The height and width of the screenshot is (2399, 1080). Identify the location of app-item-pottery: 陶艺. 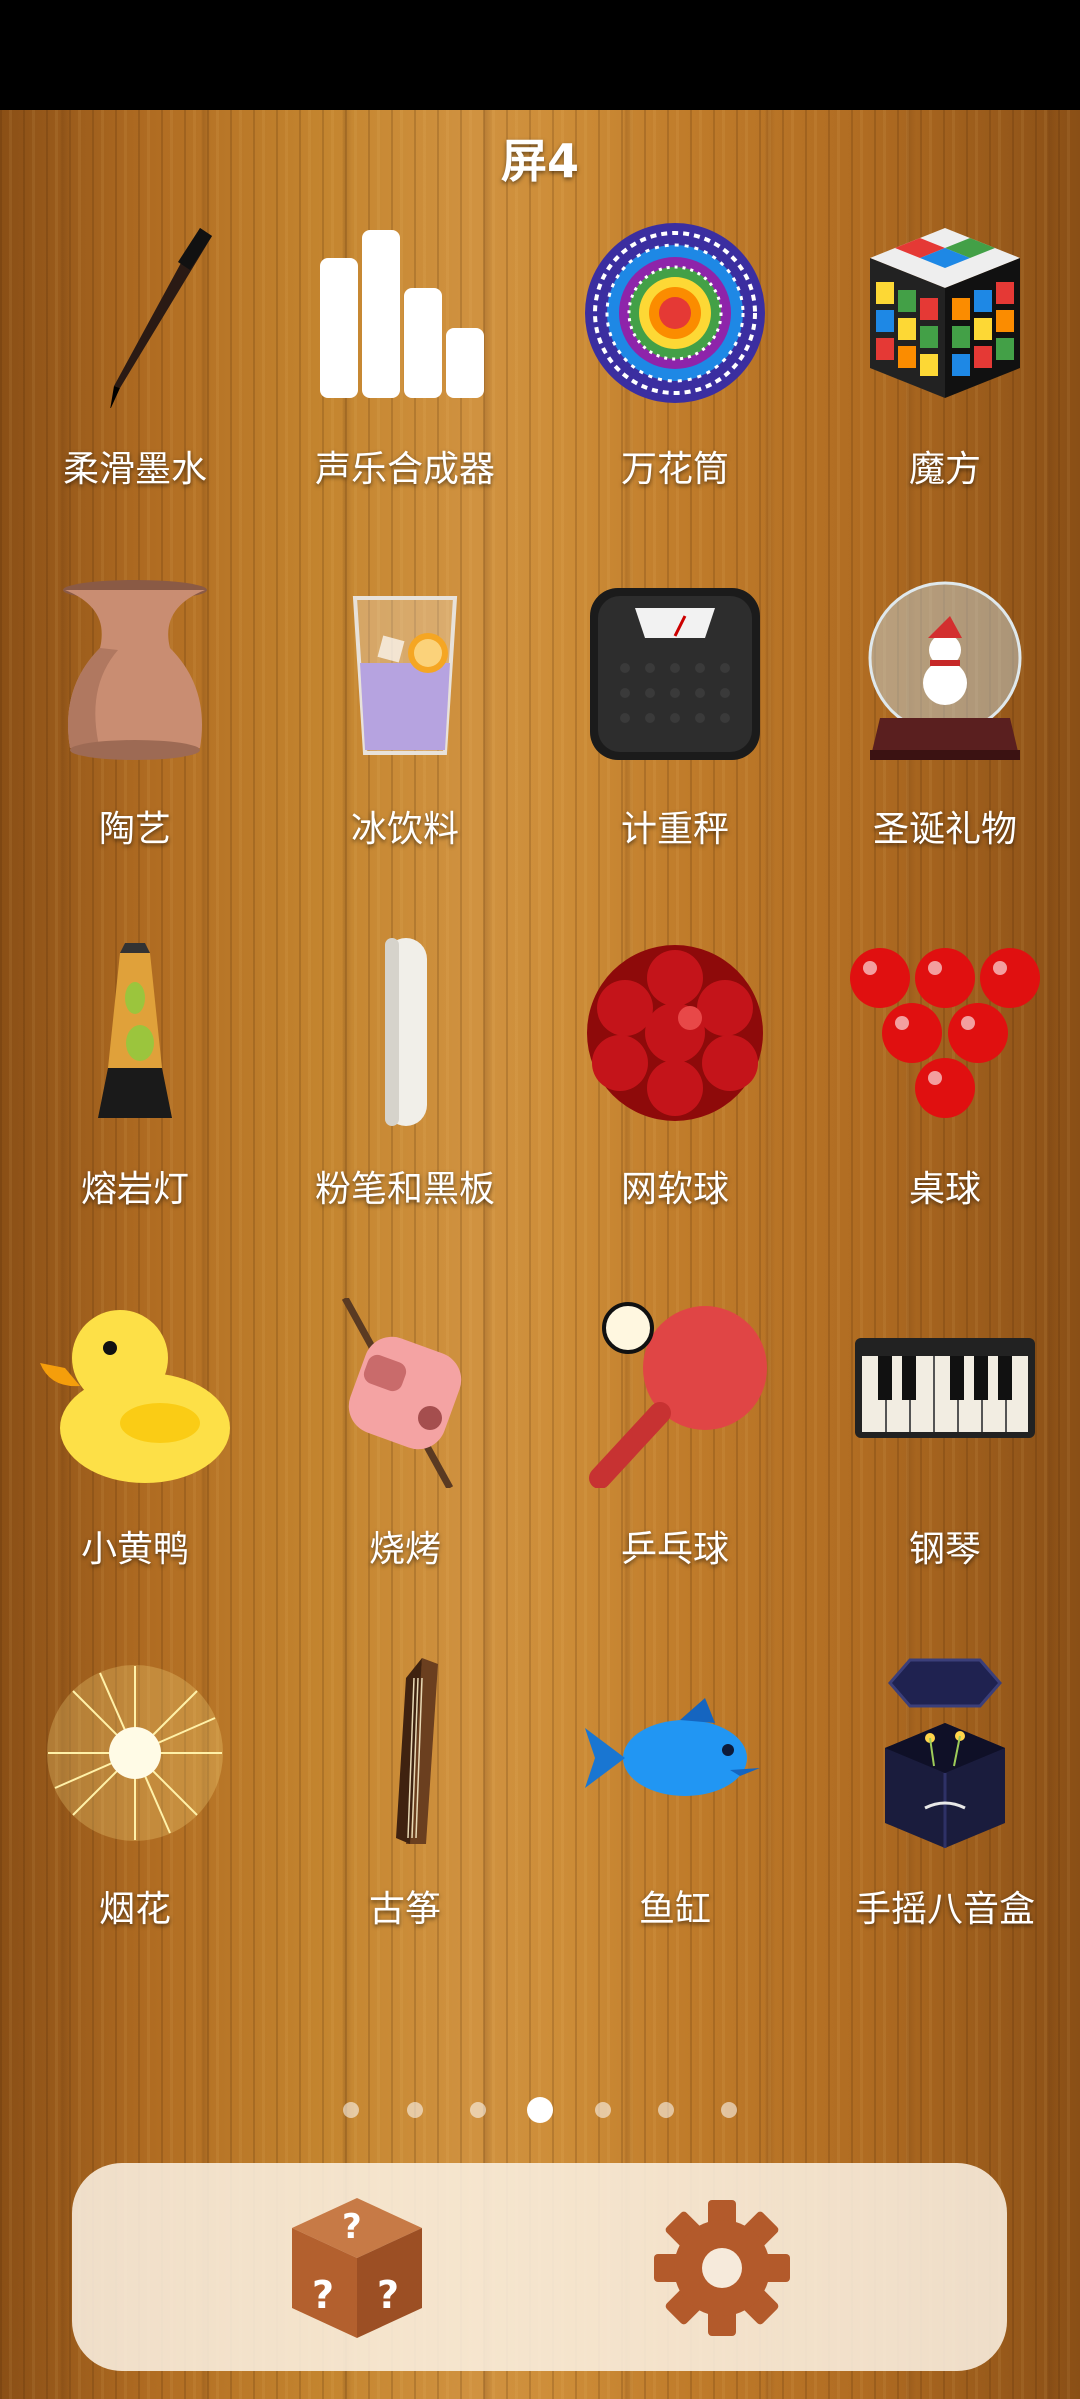
(135, 758).